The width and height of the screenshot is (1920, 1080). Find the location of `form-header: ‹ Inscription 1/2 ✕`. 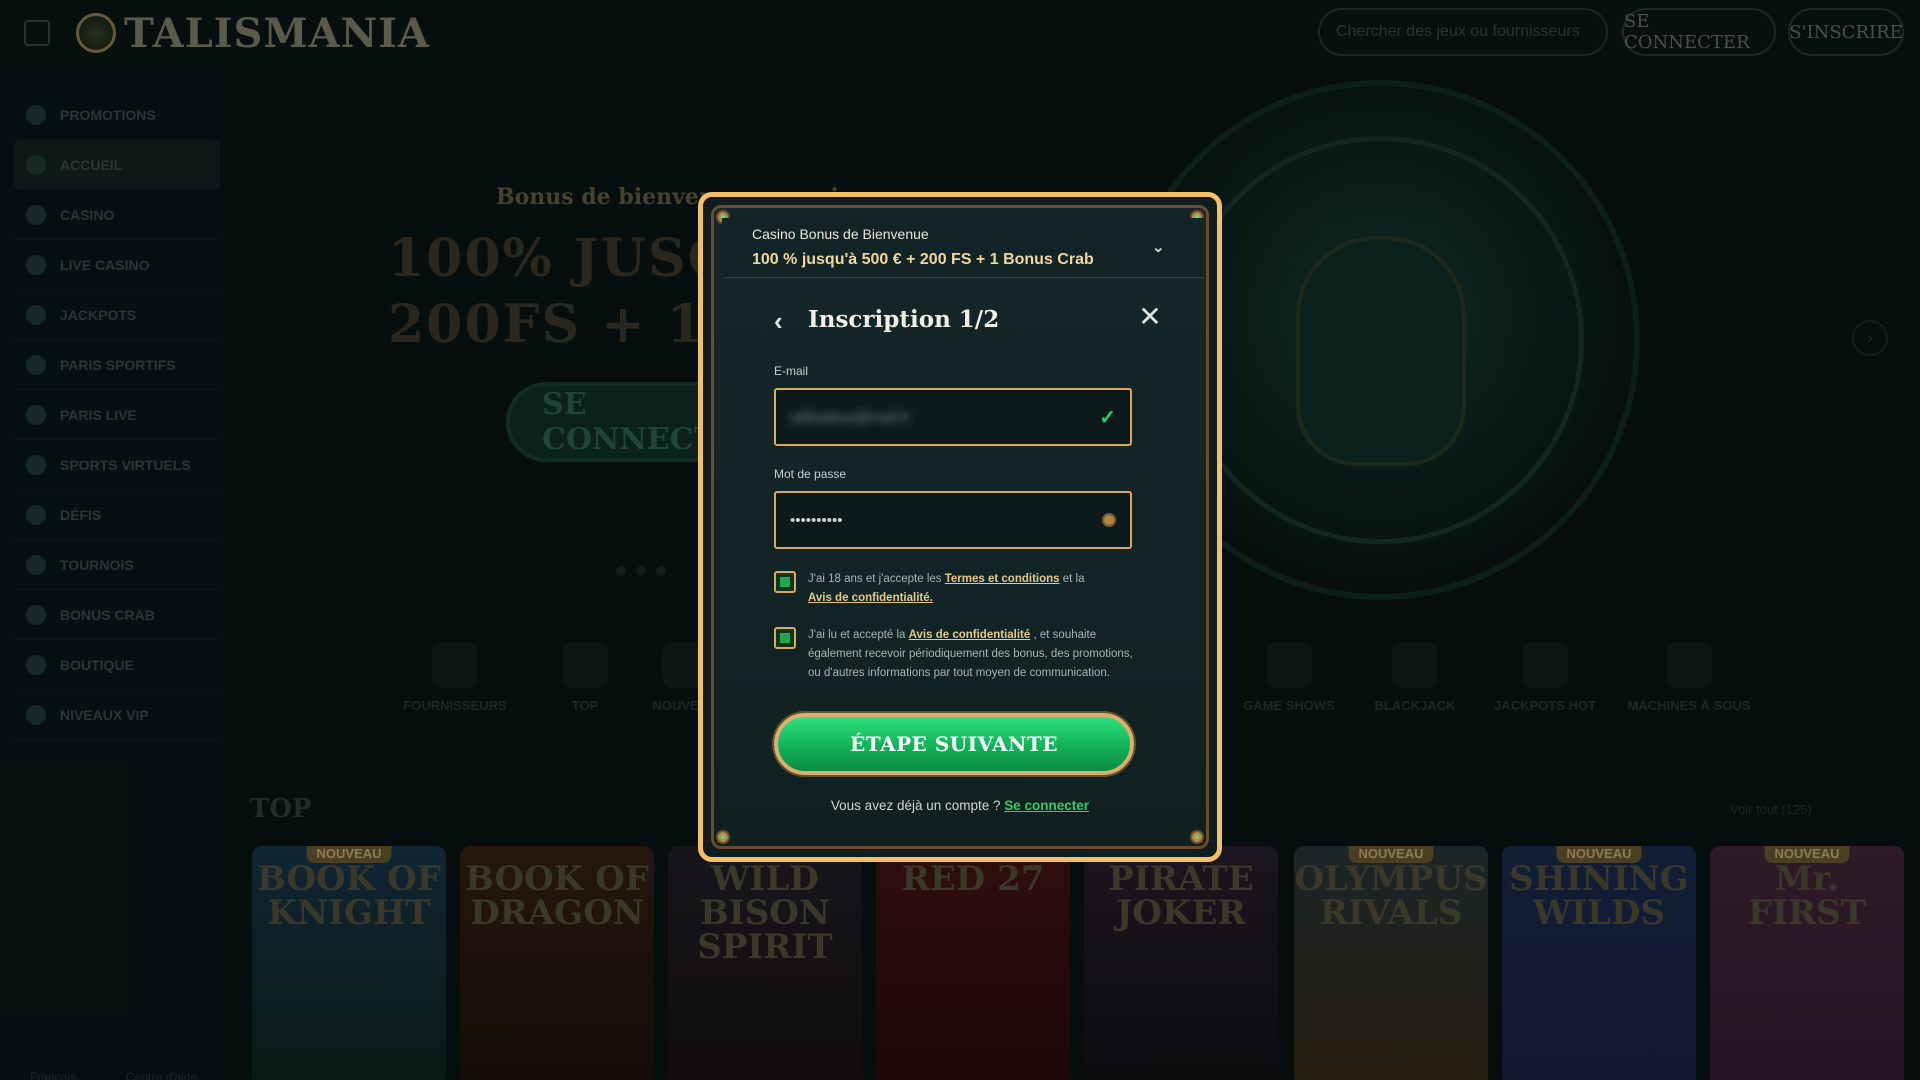

form-header: ‹ Inscription 1/2 ✕ is located at coordinates (968, 321).